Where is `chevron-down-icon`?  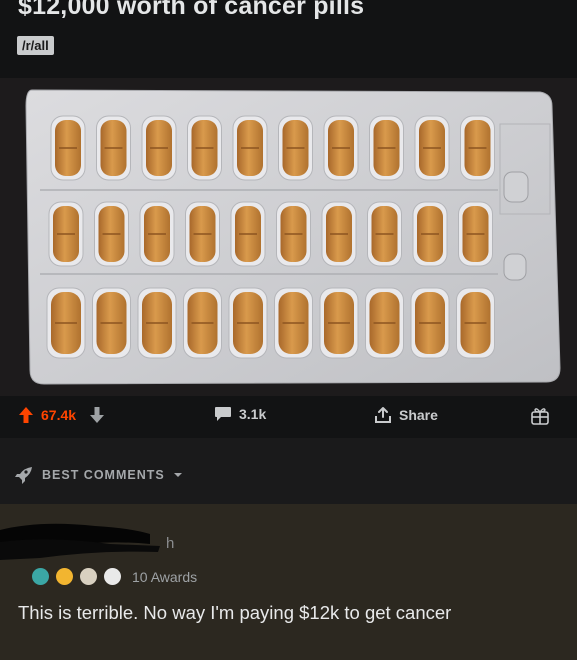
chevron-down-icon is located at coordinates (177, 475).